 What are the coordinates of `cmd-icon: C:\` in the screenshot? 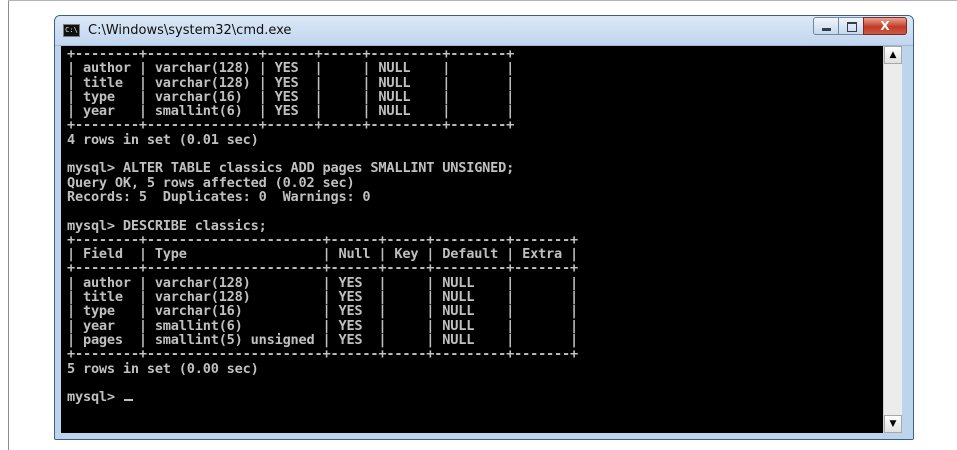 It's located at (71, 30).